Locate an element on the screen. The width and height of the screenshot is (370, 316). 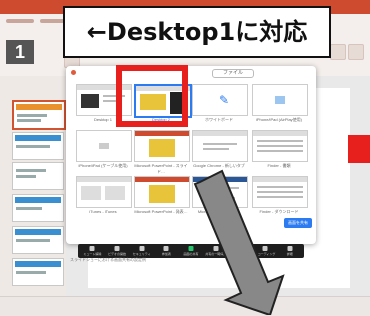
shield-icon is located at coordinates (142, 248).